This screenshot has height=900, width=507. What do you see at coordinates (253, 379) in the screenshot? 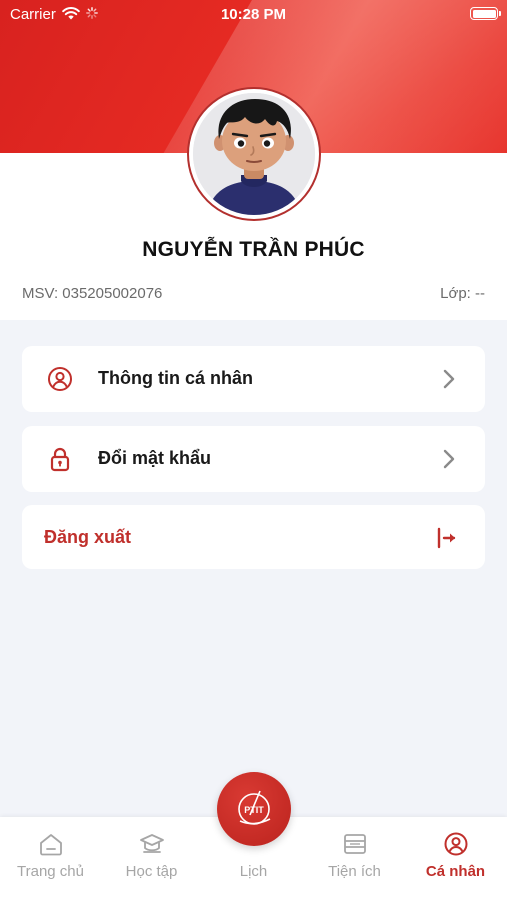
I see `personal-info-item: Thông tin cá nhân` at bounding box center [253, 379].